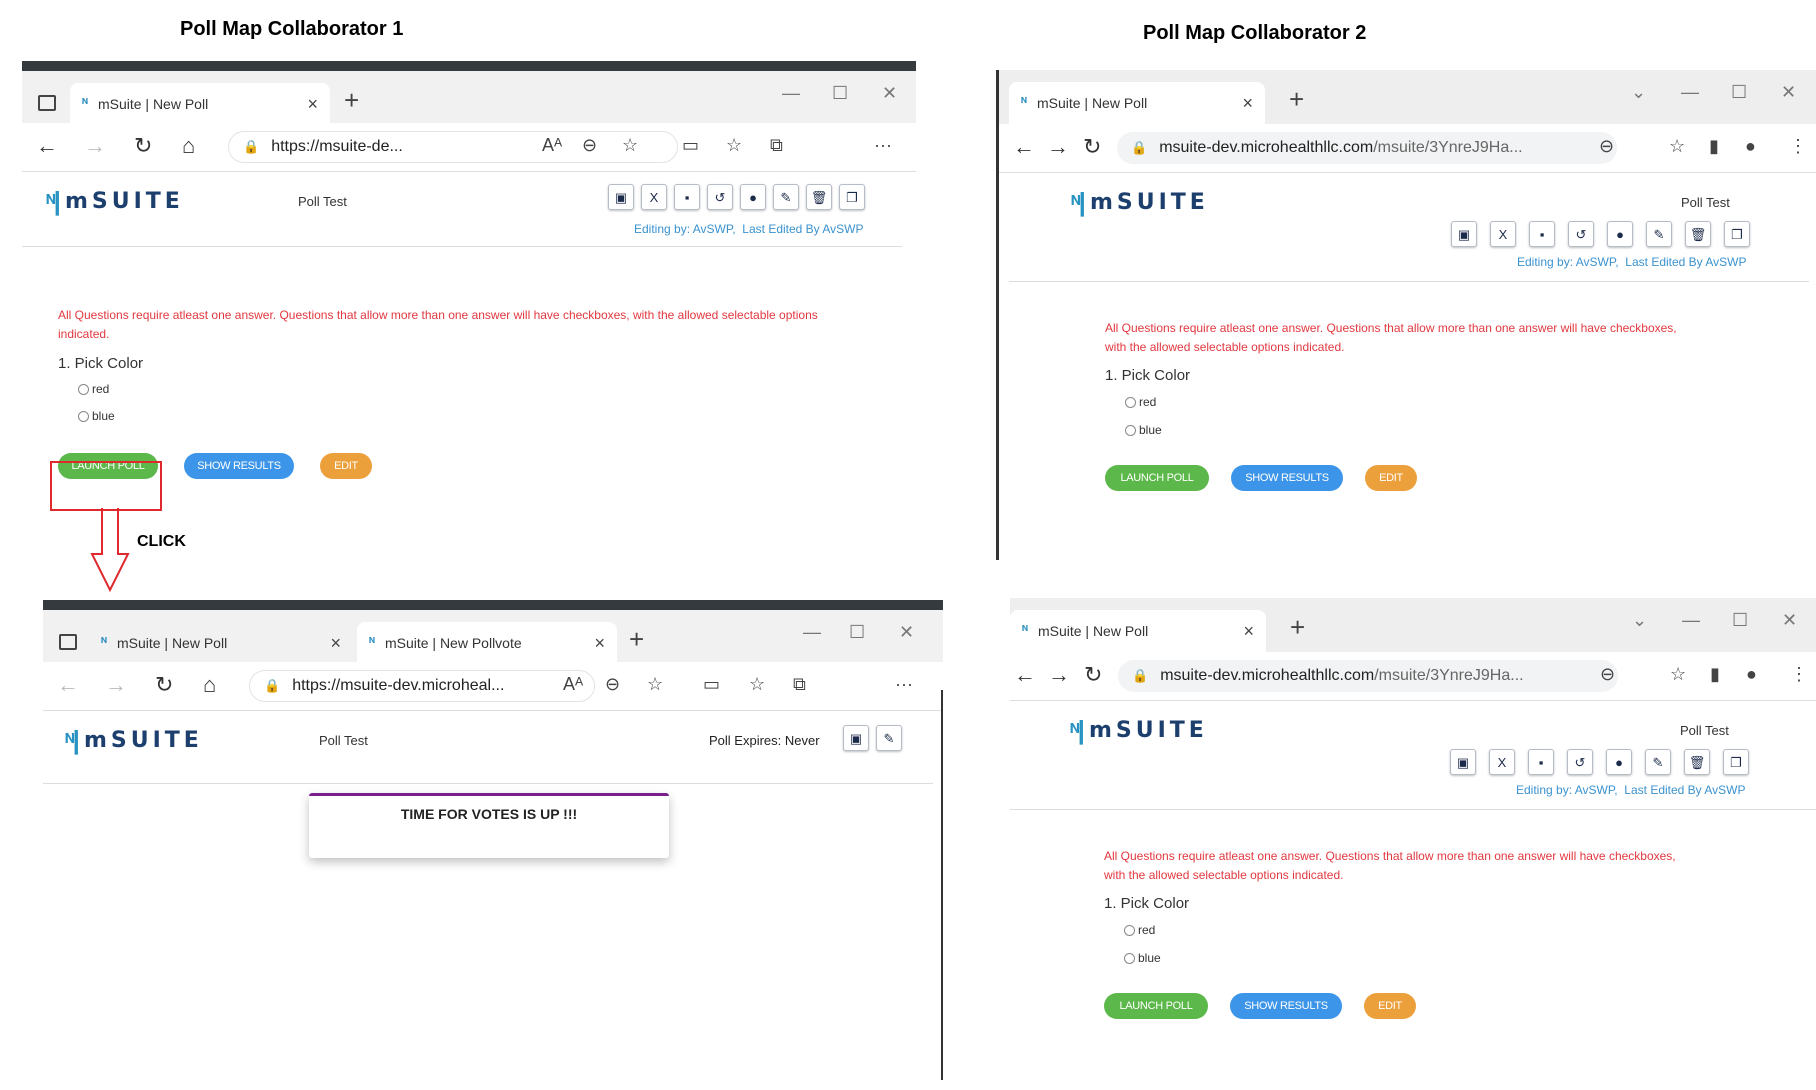  What do you see at coordinates (487, 643) in the screenshot?
I see `tab-new-pollvote: ᶰ mSuite | New Pollvote ×` at bounding box center [487, 643].